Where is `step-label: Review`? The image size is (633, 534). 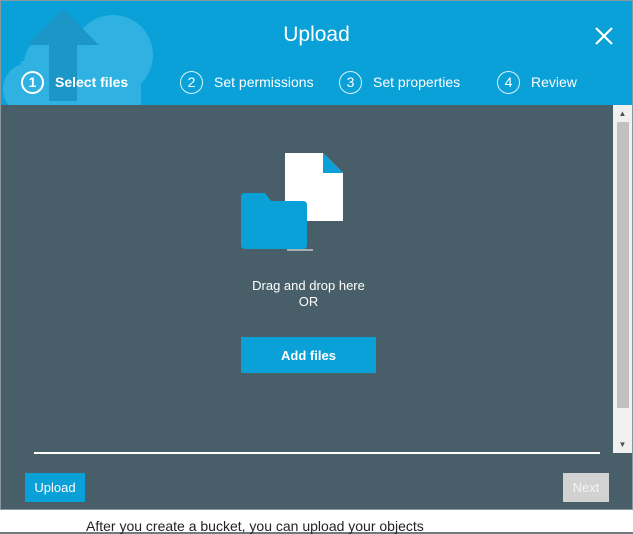
step-label: Review is located at coordinates (554, 82).